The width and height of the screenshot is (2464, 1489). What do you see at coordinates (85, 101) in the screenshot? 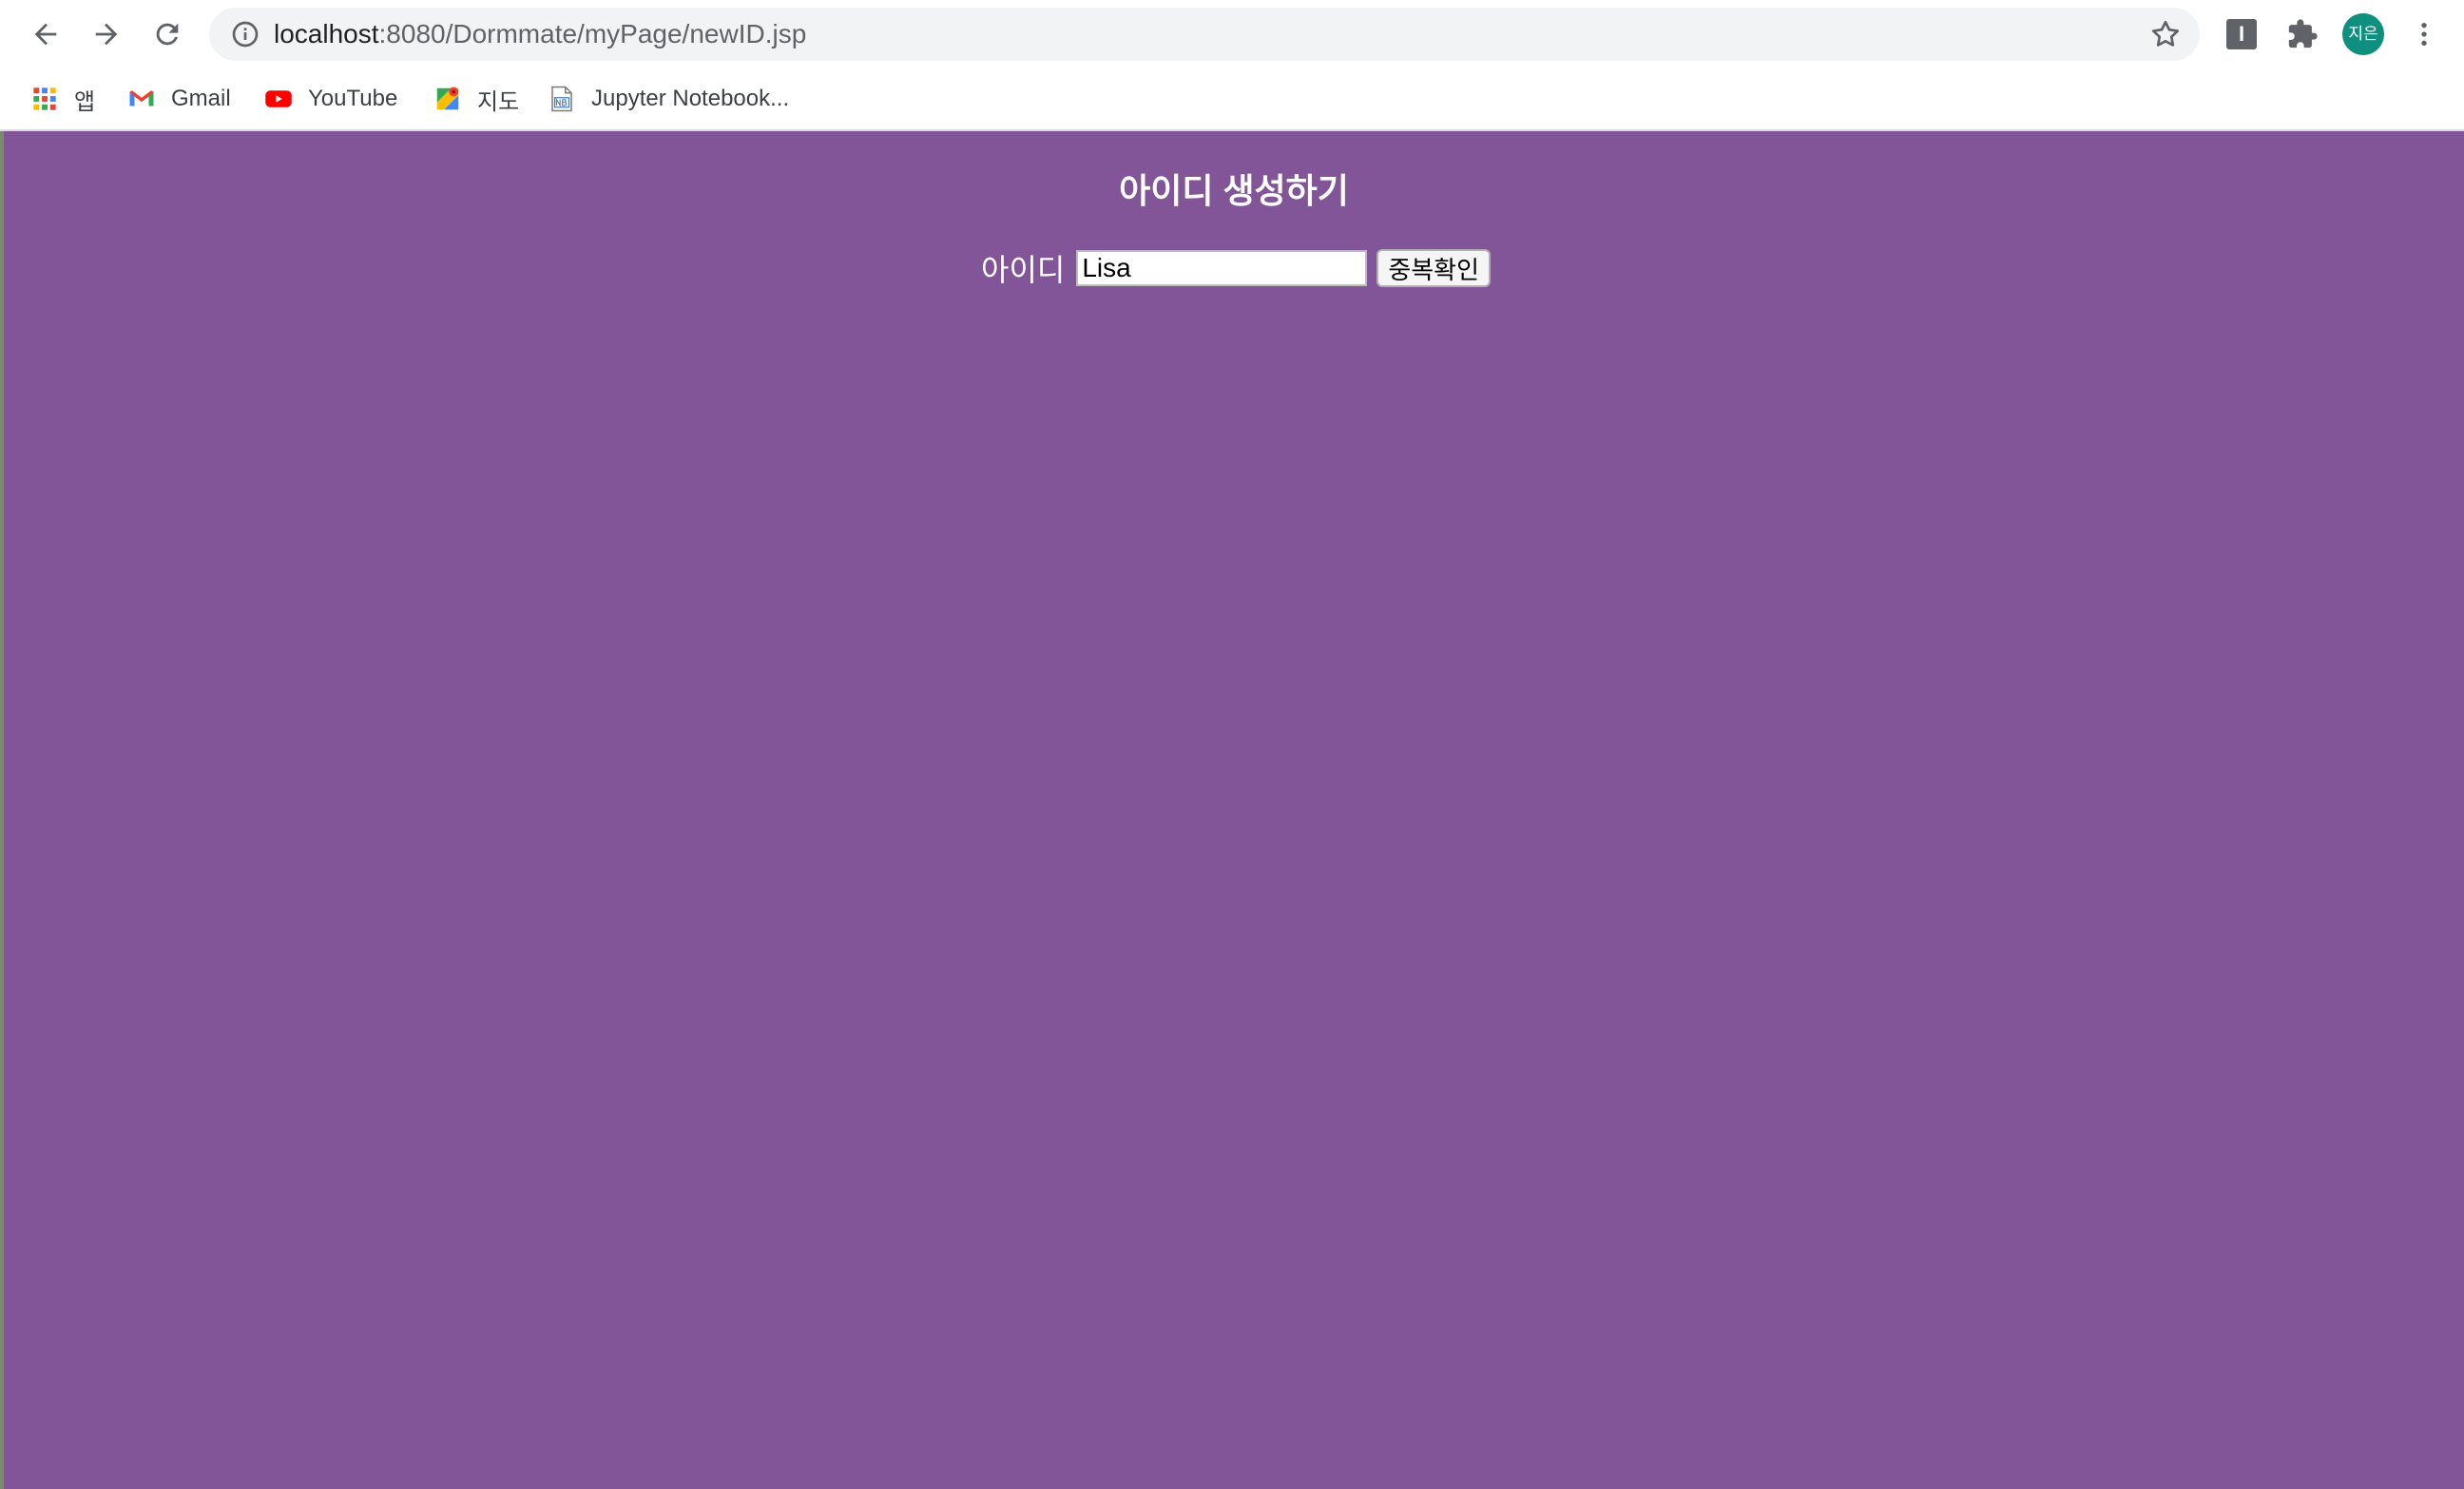
I see `bookmark-label: 앱` at bounding box center [85, 101].